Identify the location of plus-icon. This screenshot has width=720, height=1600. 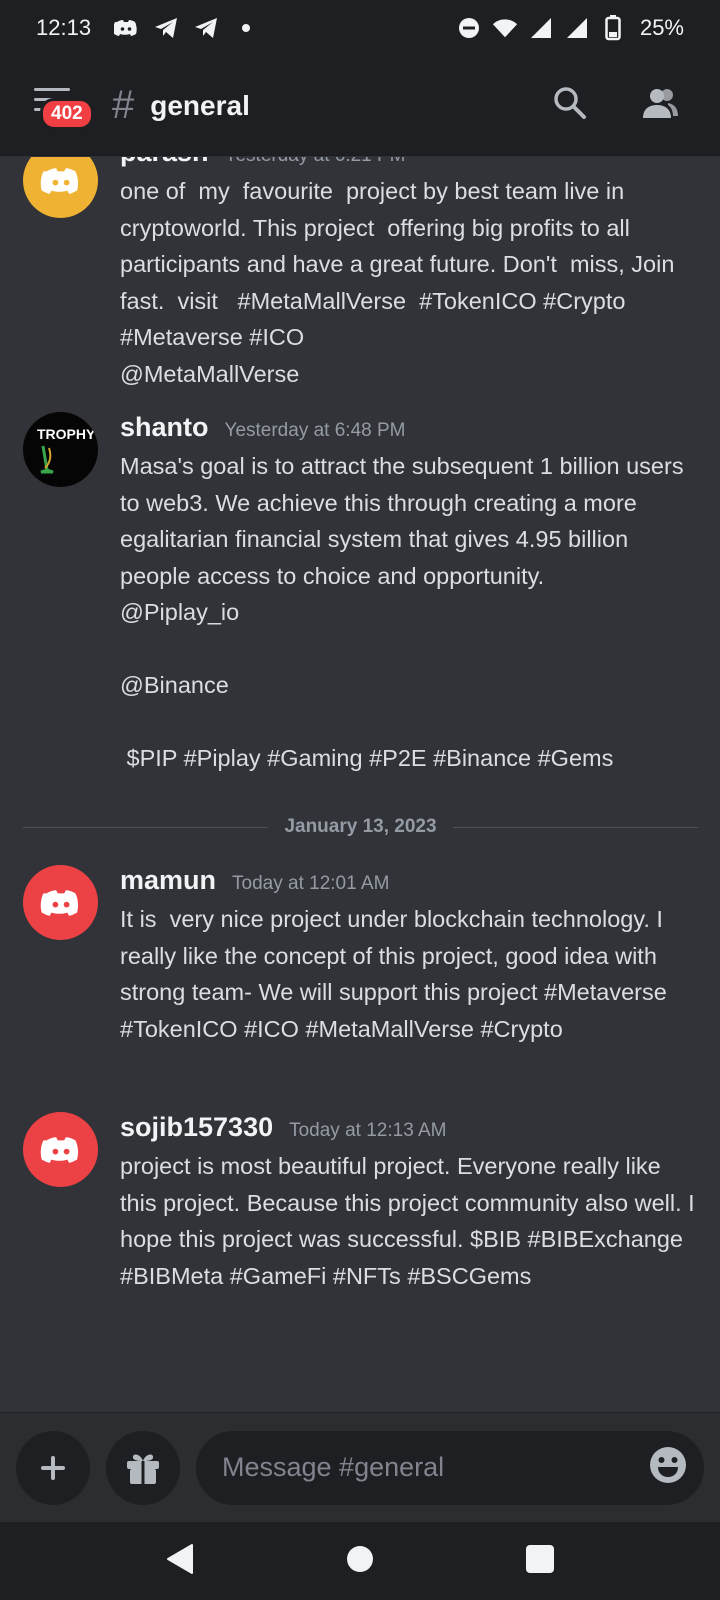
(53, 1467).